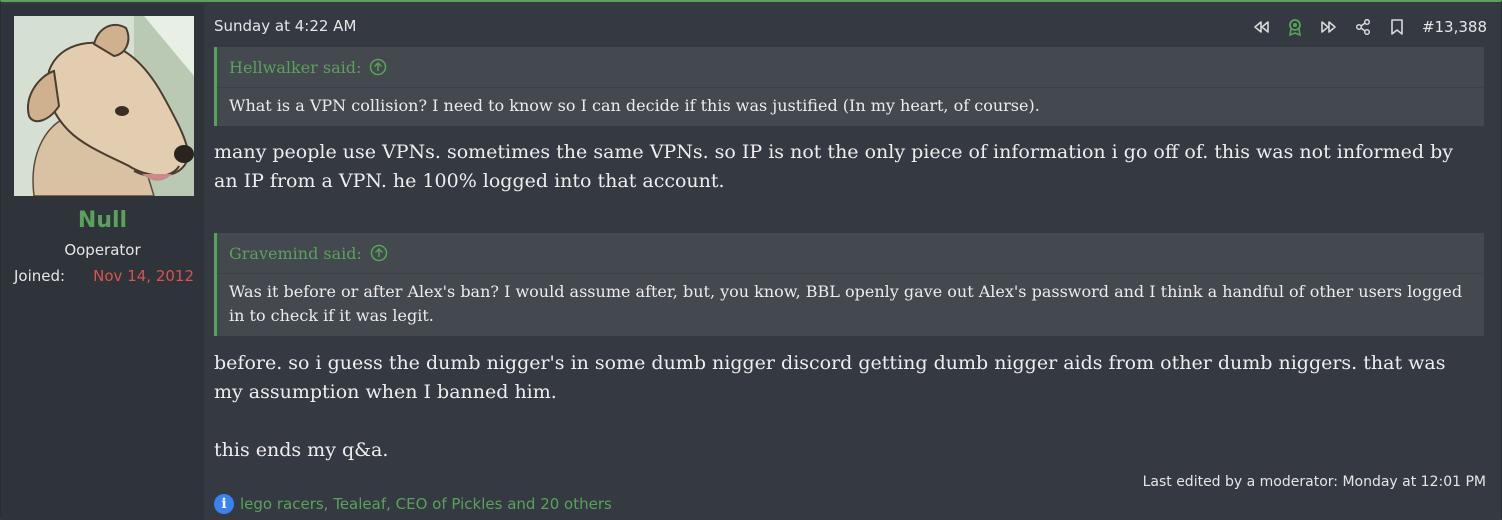  What do you see at coordinates (295, 253) in the screenshot?
I see `quote-author: Gravemind said:` at bounding box center [295, 253].